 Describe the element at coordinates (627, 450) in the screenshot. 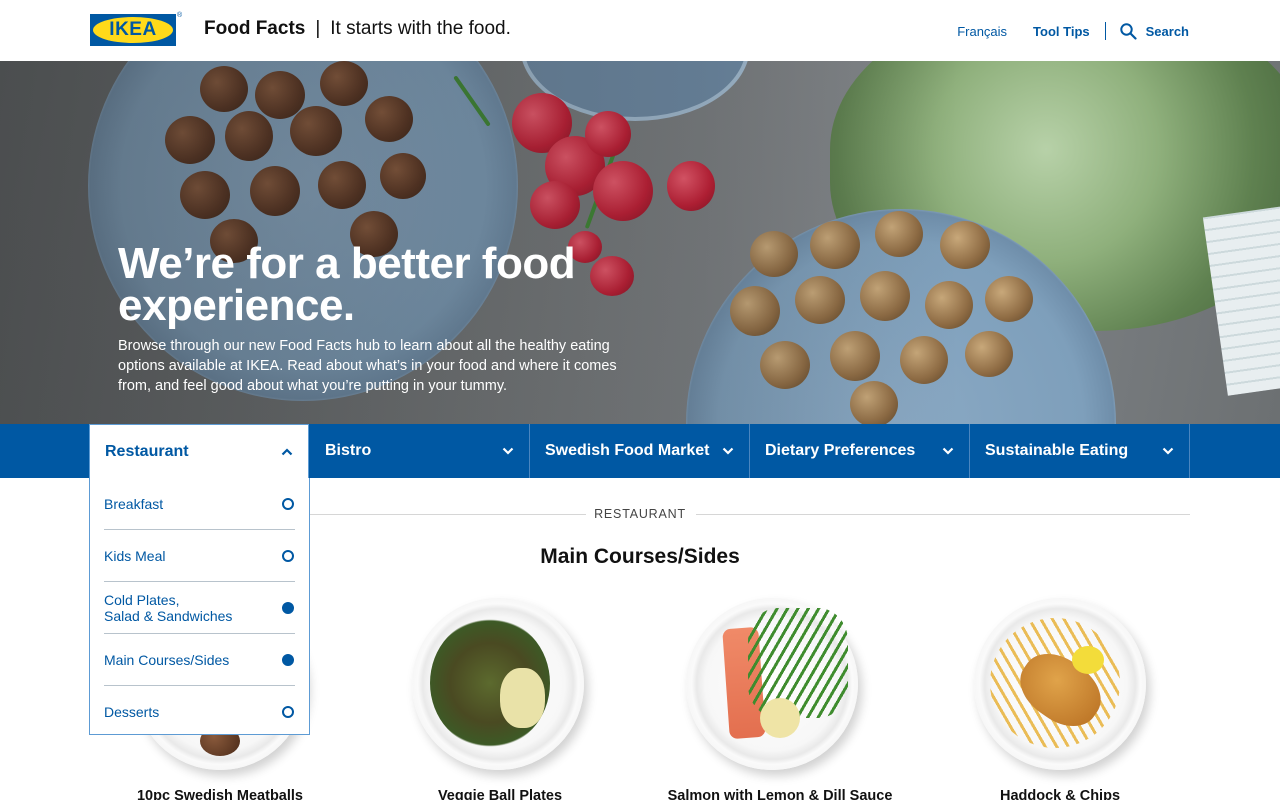

I see `tab-label: Swedish Food Market` at that location.